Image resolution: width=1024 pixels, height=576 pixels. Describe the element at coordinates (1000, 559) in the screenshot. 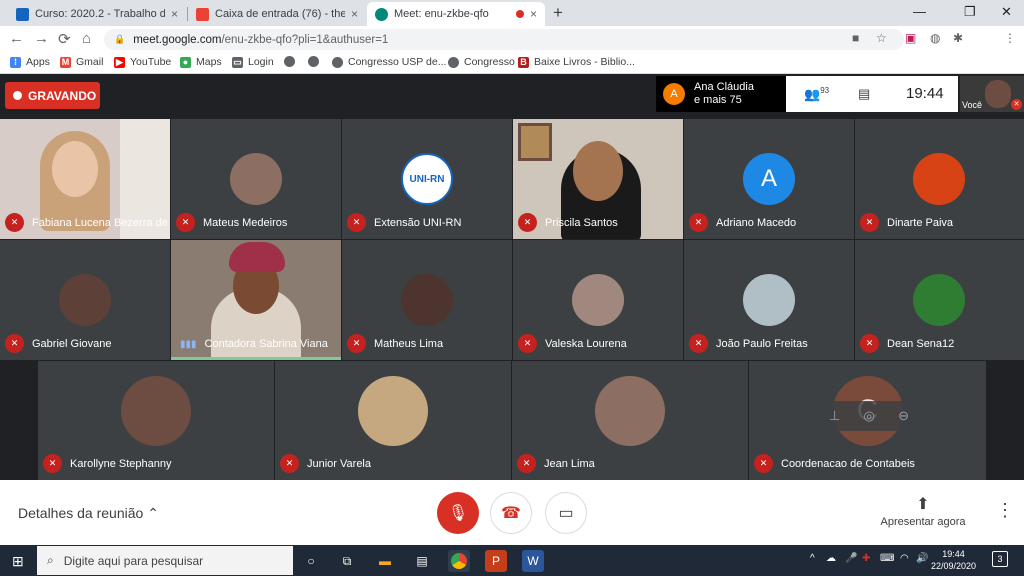

I see `notification-center-icon: 3` at that location.